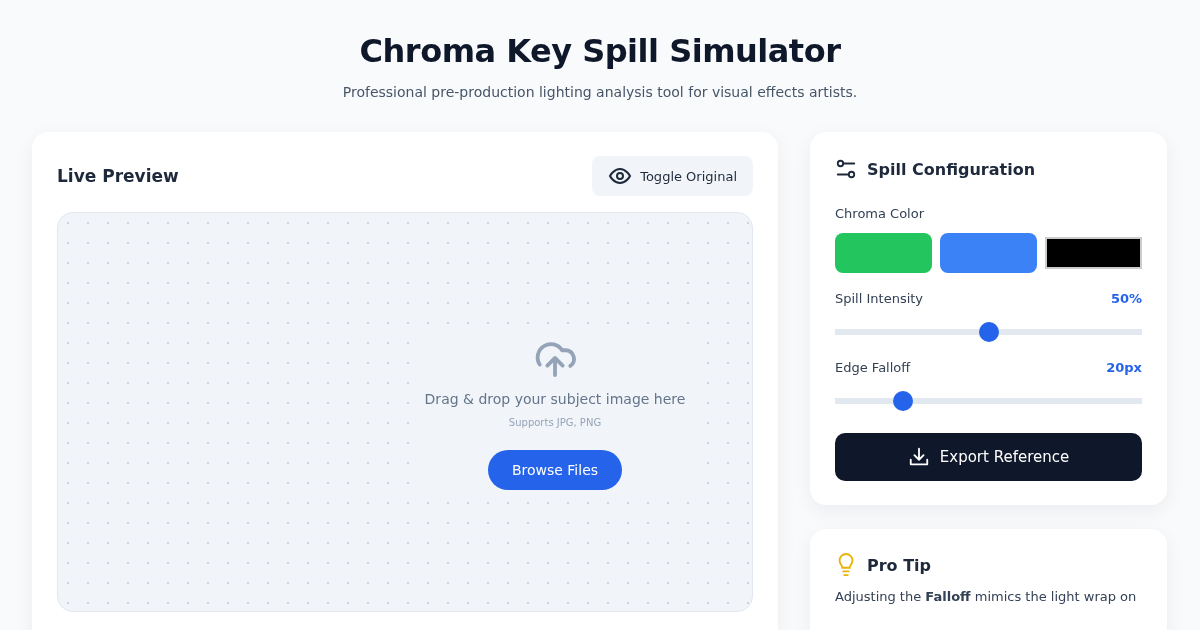  Describe the element at coordinates (880, 213) in the screenshot. I see `chroma-color-label: Chroma Color` at that location.